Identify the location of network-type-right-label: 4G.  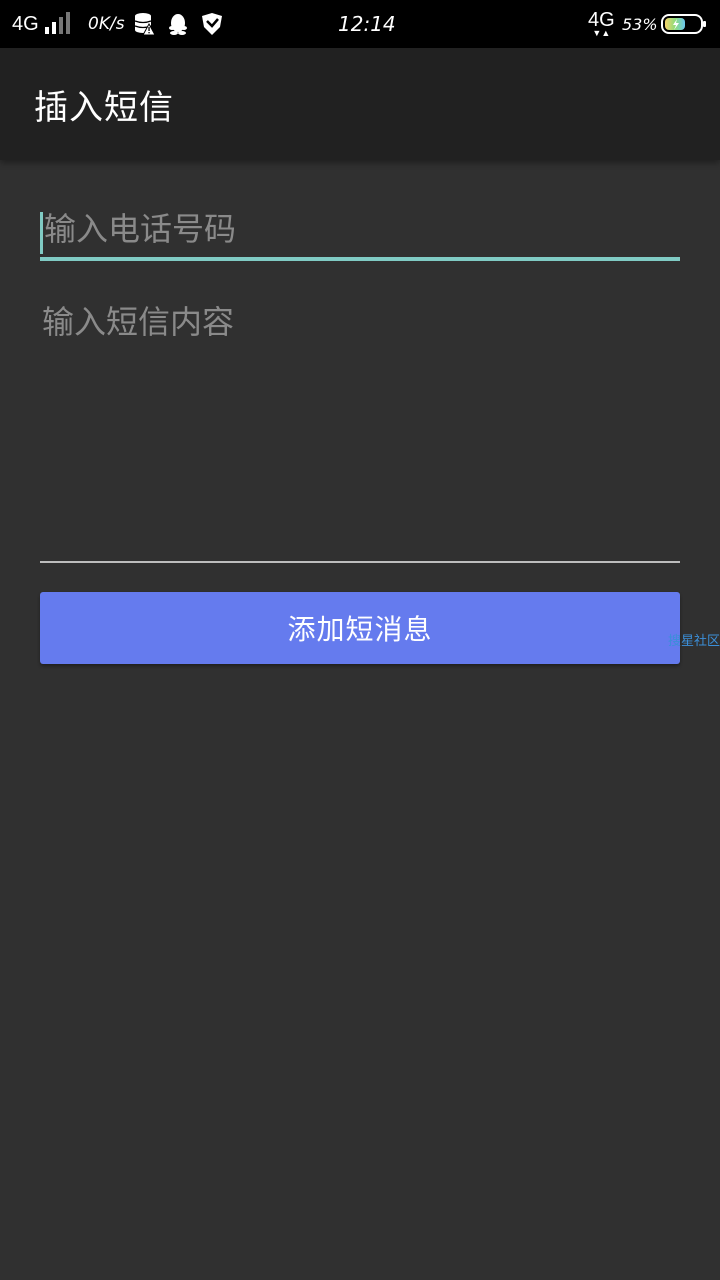
(601, 19).